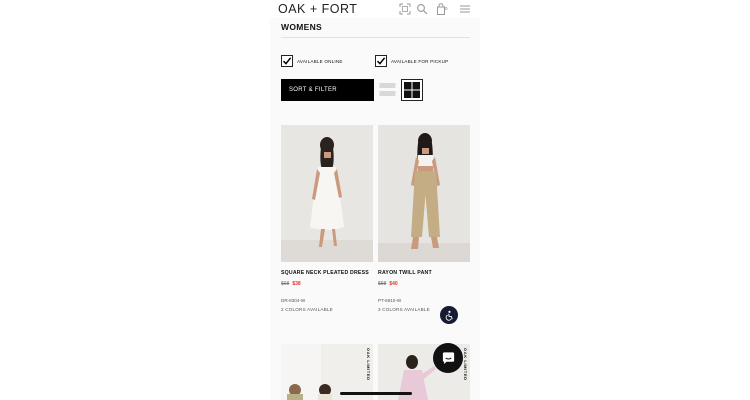 This screenshot has height=400, width=750. What do you see at coordinates (376, 393) in the screenshot?
I see `home-indicator` at bounding box center [376, 393].